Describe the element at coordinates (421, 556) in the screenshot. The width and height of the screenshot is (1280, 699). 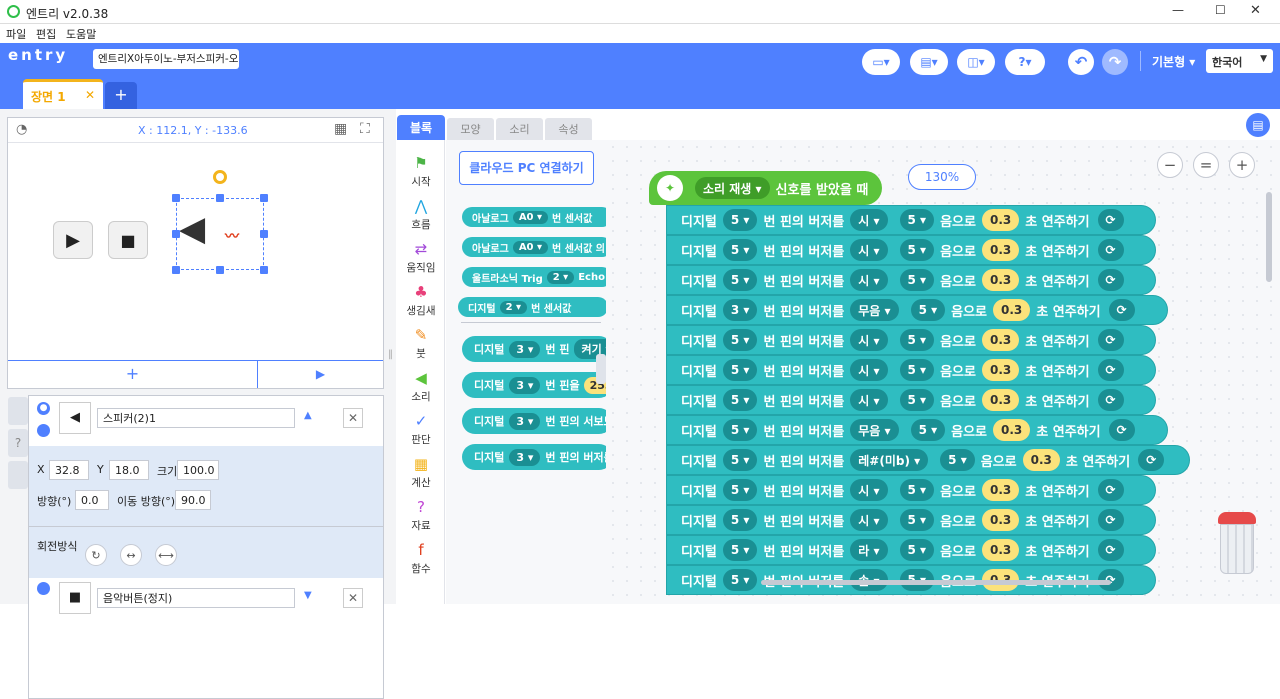
I see `category-function: f 함수` at that location.